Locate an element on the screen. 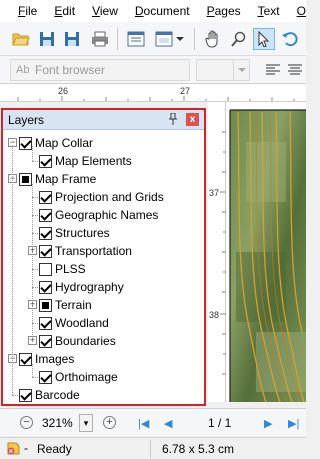 The image size is (320, 459). status-text: Ready is located at coordinates (54, 449).